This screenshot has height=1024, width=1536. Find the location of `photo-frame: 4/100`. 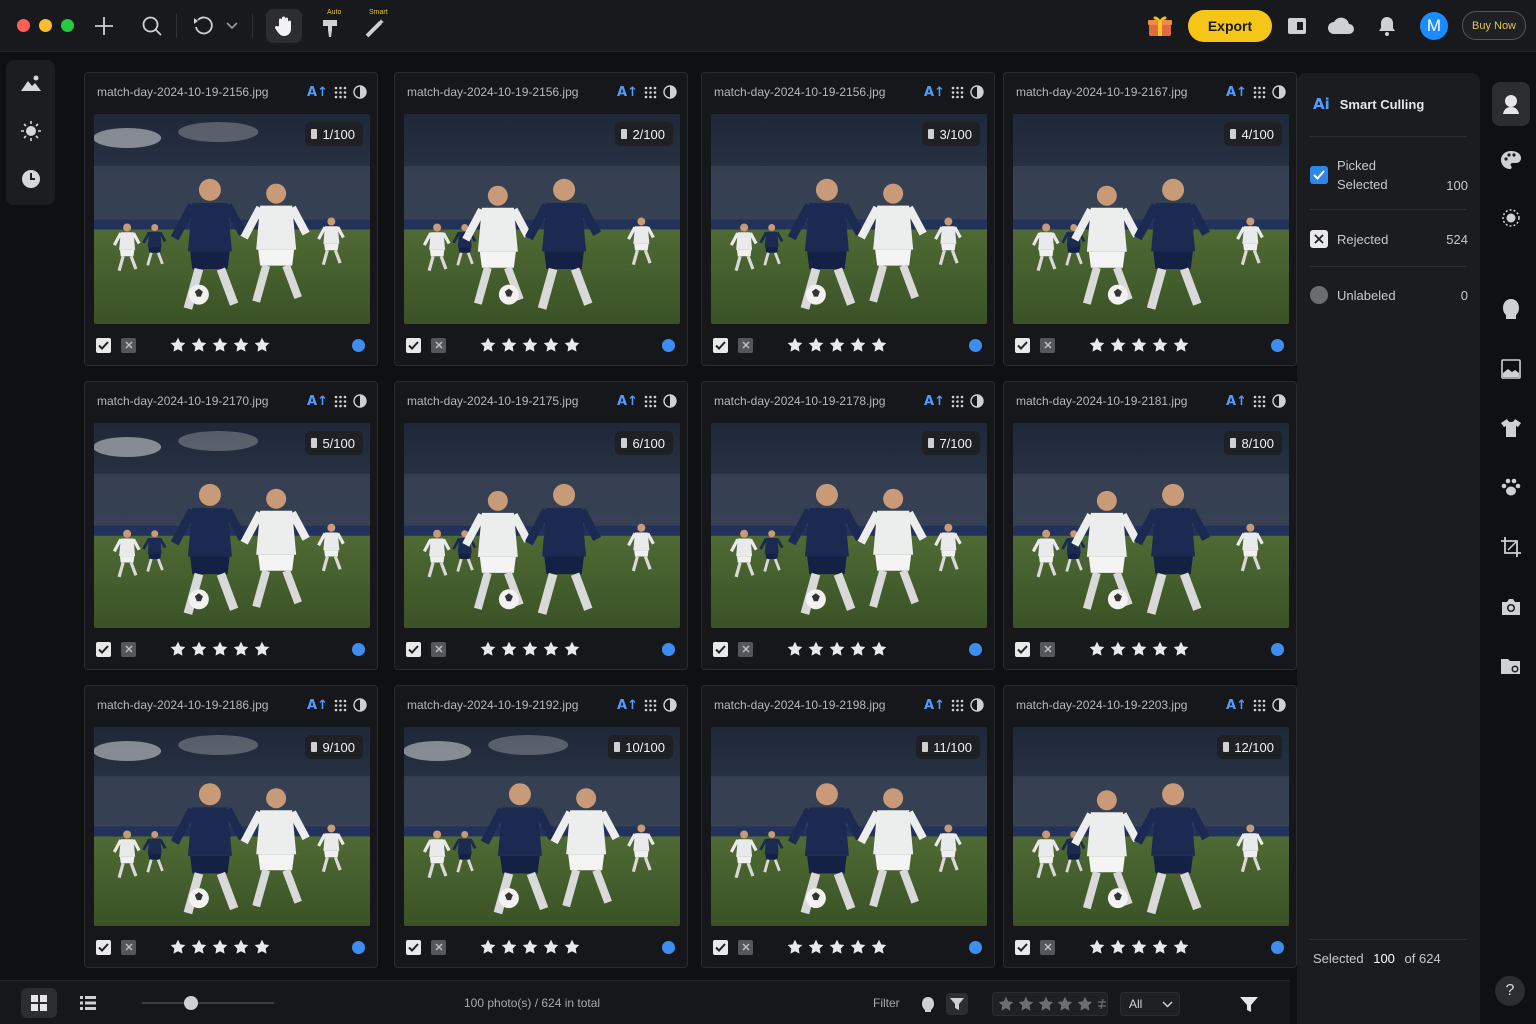

photo-frame: 4/100 is located at coordinates (1151, 219).